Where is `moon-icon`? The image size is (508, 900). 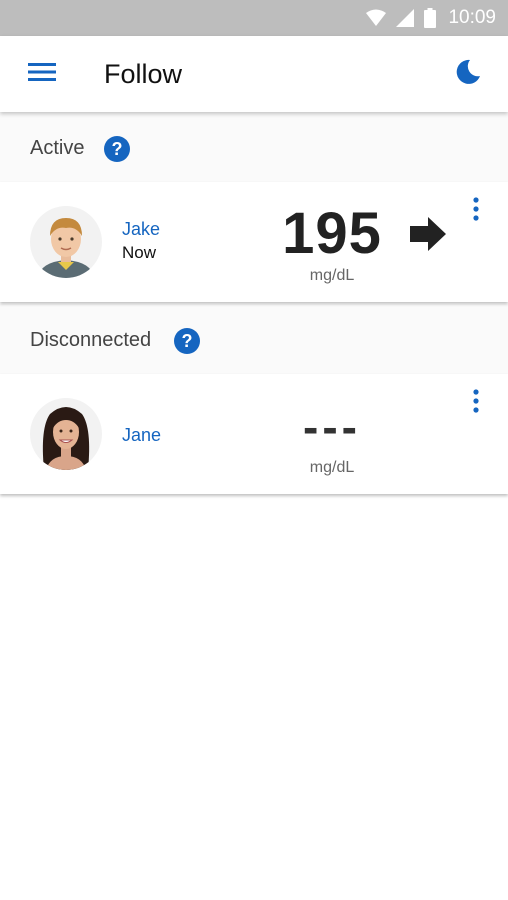 moon-icon is located at coordinates (468, 74).